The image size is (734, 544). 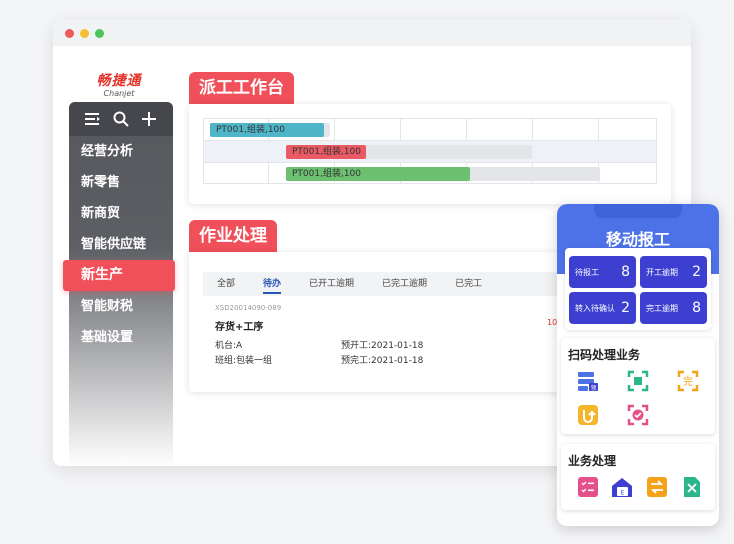 I want to click on sidebar: 经营分析 新零售 新商贸 智能供应链 新生产 智能财税 基础设置, so click(x=119, y=284).